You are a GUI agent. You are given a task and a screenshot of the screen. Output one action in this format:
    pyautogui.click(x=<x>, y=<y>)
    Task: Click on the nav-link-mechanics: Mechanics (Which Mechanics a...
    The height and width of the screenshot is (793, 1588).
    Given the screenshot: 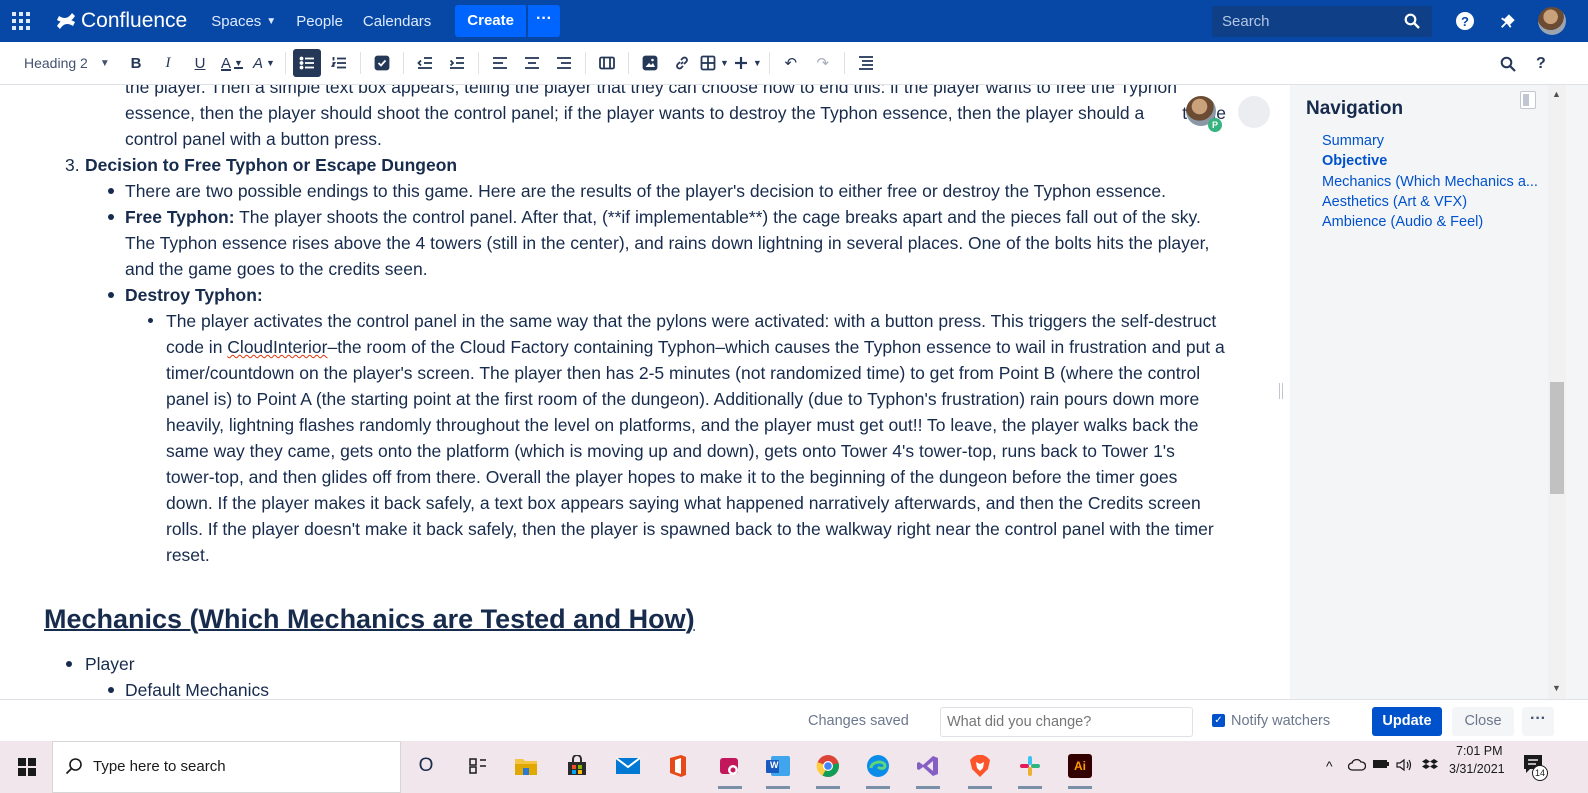 What is the action you would take?
    pyautogui.click(x=1430, y=182)
    